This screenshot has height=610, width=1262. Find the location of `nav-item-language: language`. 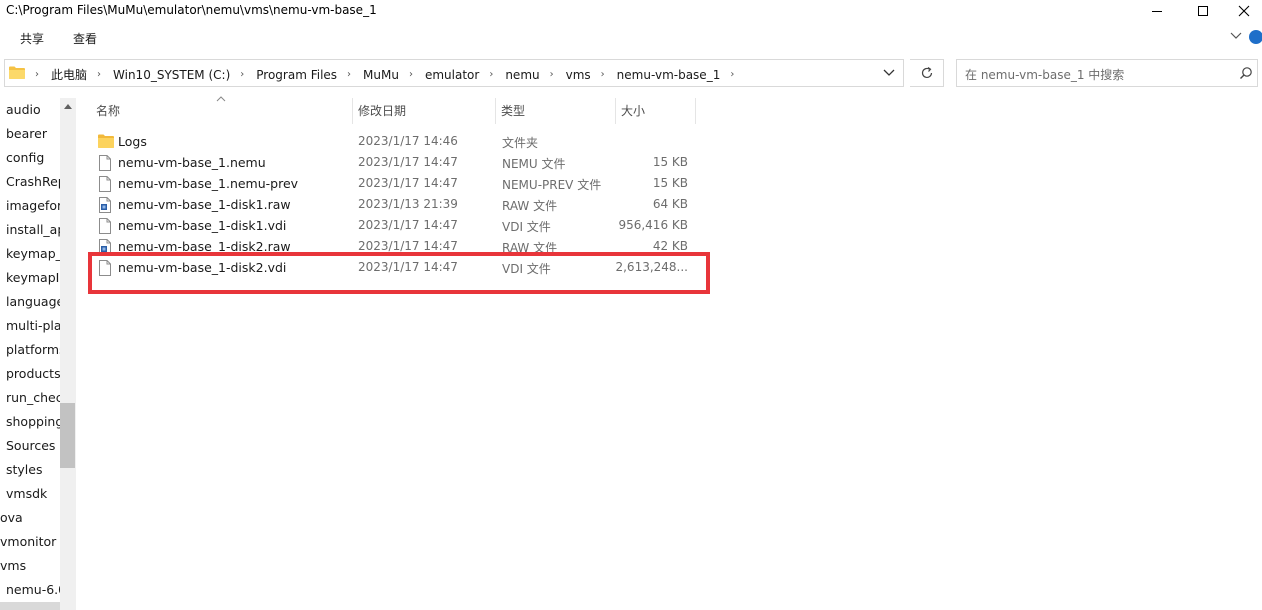

nav-item-language: language is located at coordinates (36, 302).